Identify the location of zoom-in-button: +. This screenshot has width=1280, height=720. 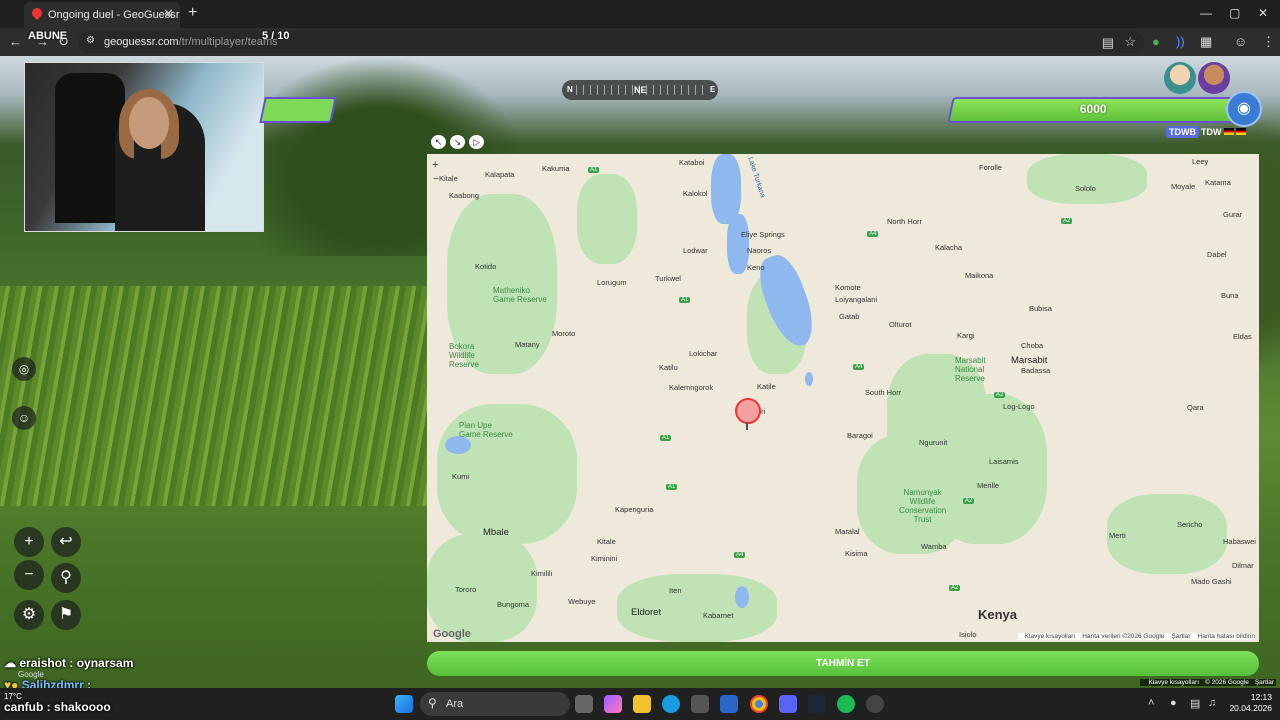
(29, 542).